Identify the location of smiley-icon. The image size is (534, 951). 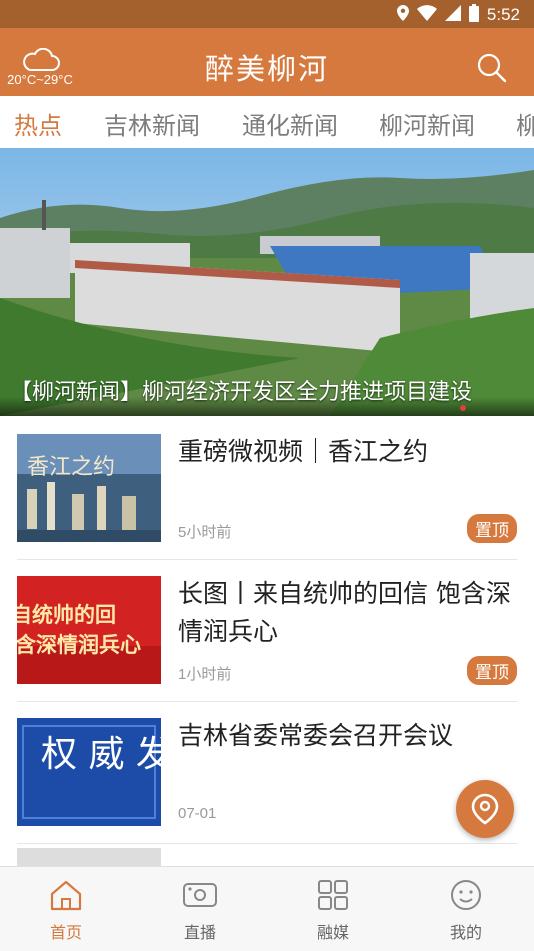
(466, 895).